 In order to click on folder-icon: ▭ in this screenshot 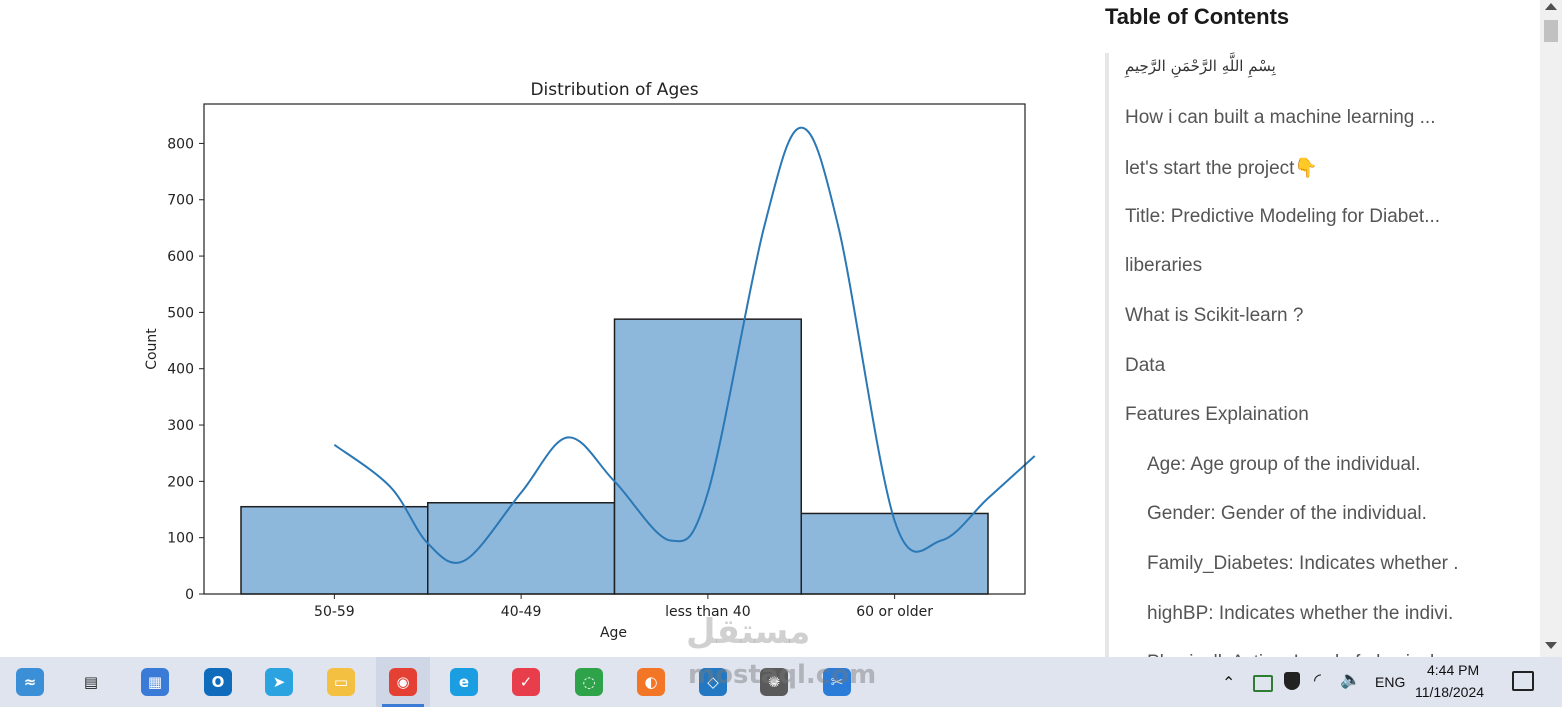, I will do `click(341, 682)`.